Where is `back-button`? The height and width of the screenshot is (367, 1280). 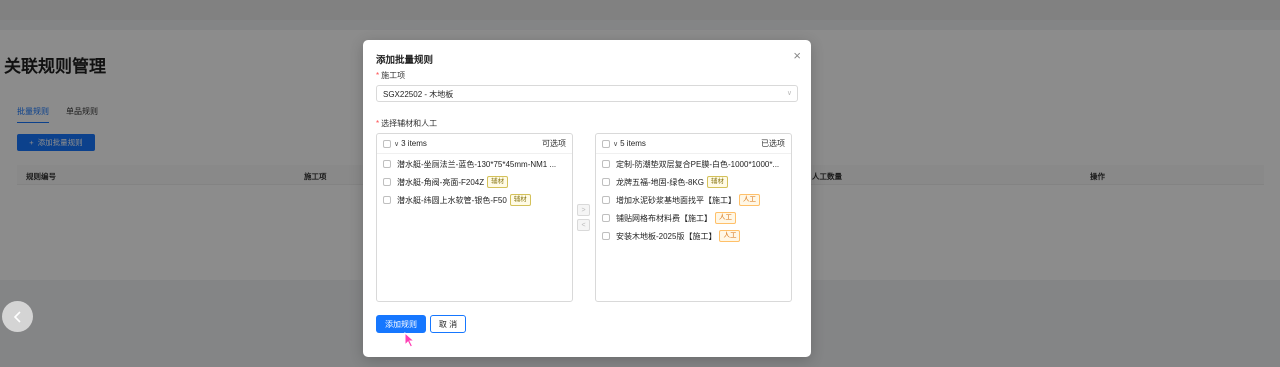 back-button is located at coordinates (17, 316).